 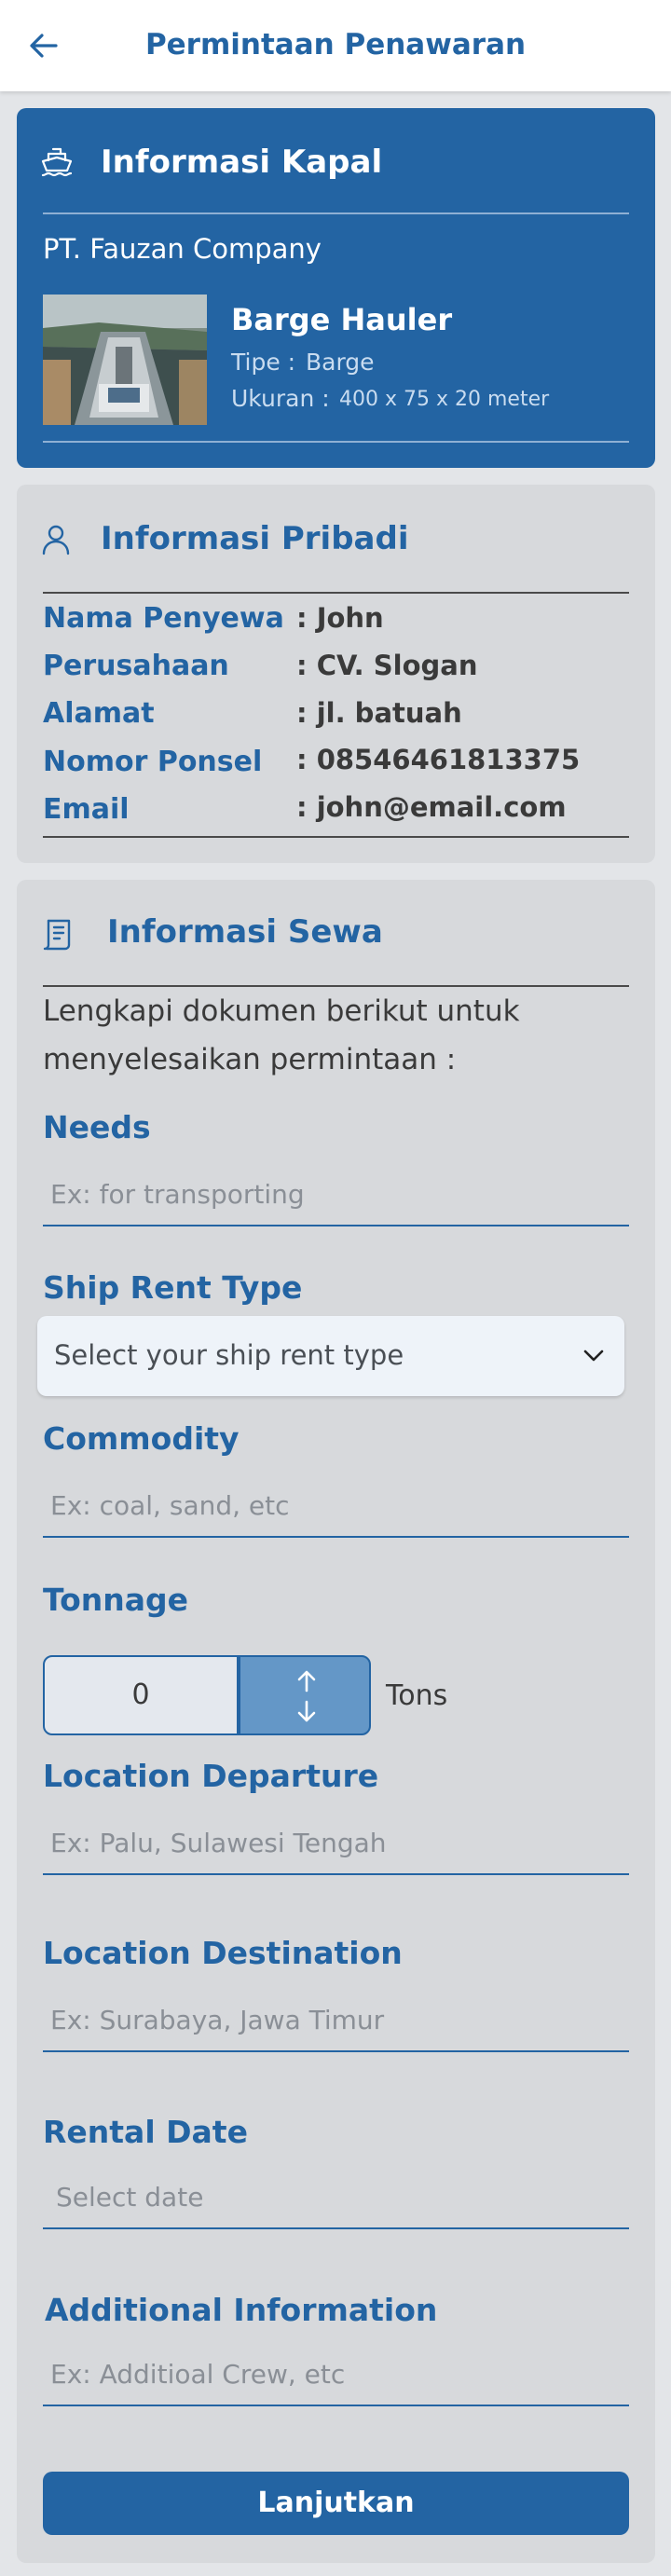 I want to click on tonnage-value: 0, so click(x=141, y=1695).